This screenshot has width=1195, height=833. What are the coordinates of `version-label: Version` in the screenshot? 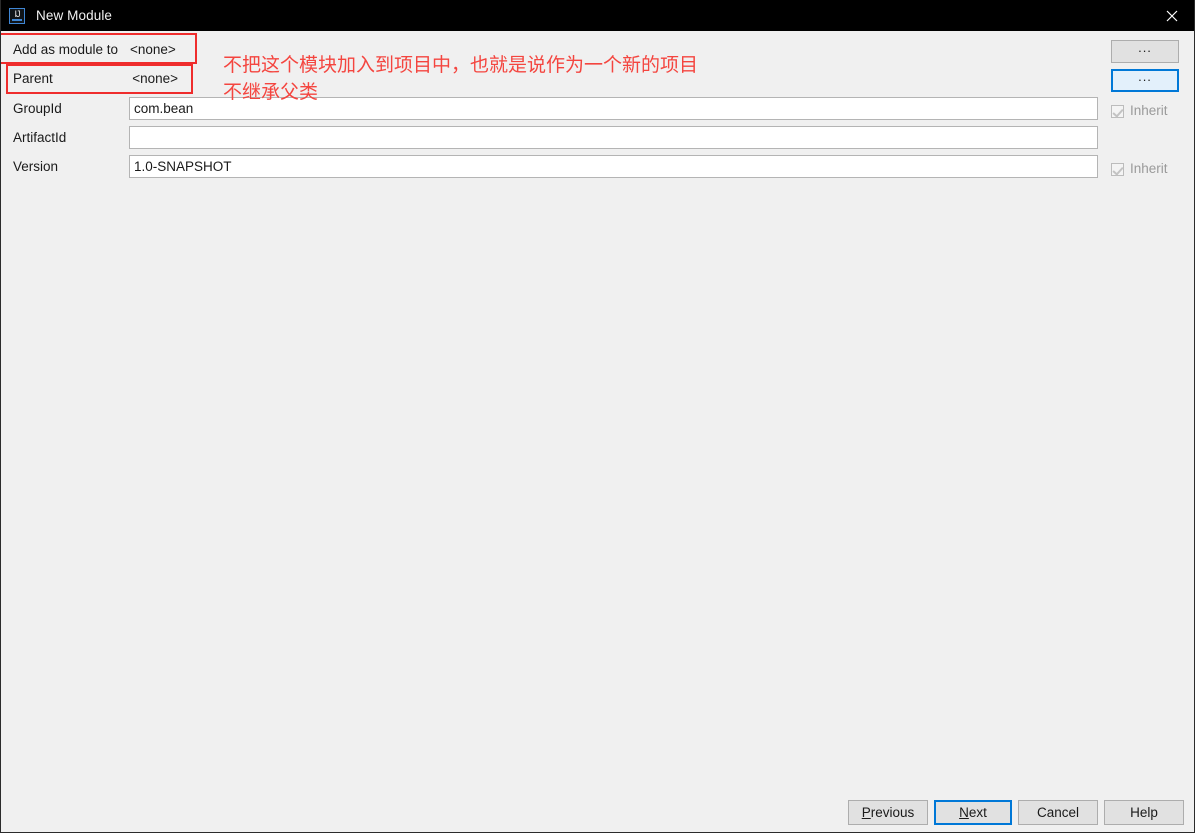 It's located at (36, 166).